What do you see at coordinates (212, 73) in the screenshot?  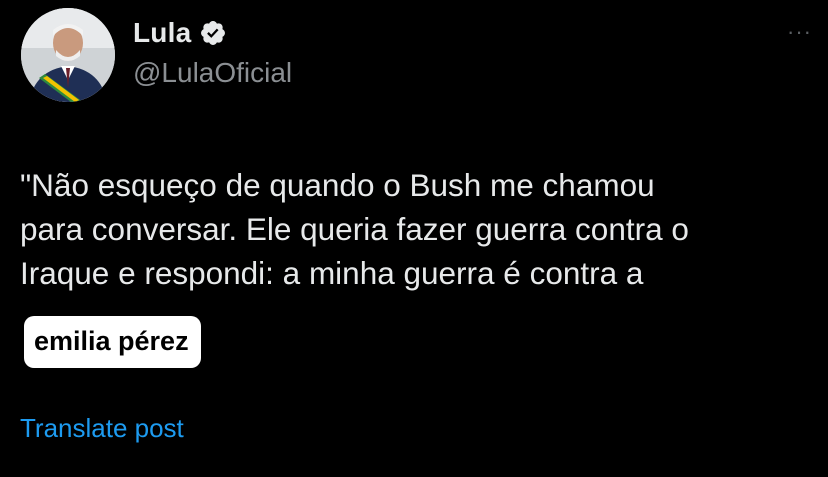 I see `author-handle: @LulaOficial` at bounding box center [212, 73].